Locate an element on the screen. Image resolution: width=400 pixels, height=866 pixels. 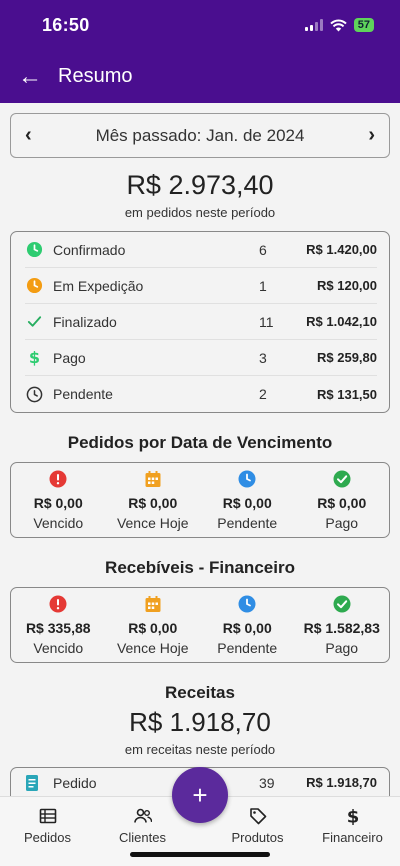
header: 16:50 57 ← Resumo is located at coordinates (200, 51).